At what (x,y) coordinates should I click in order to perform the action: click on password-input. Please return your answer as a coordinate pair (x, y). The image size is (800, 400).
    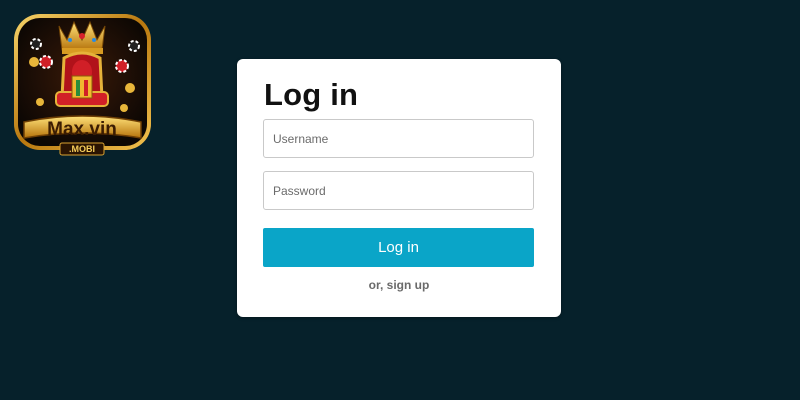
    Looking at the image, I should click on (398, 190).